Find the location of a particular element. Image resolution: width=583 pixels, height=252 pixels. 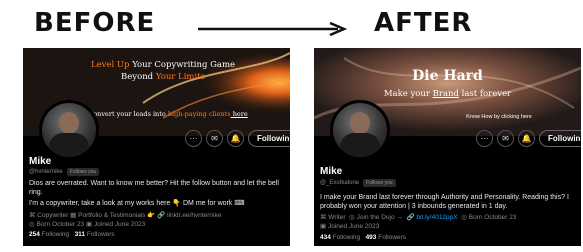

followers-count: 311 is located at coordinates (80, 234).